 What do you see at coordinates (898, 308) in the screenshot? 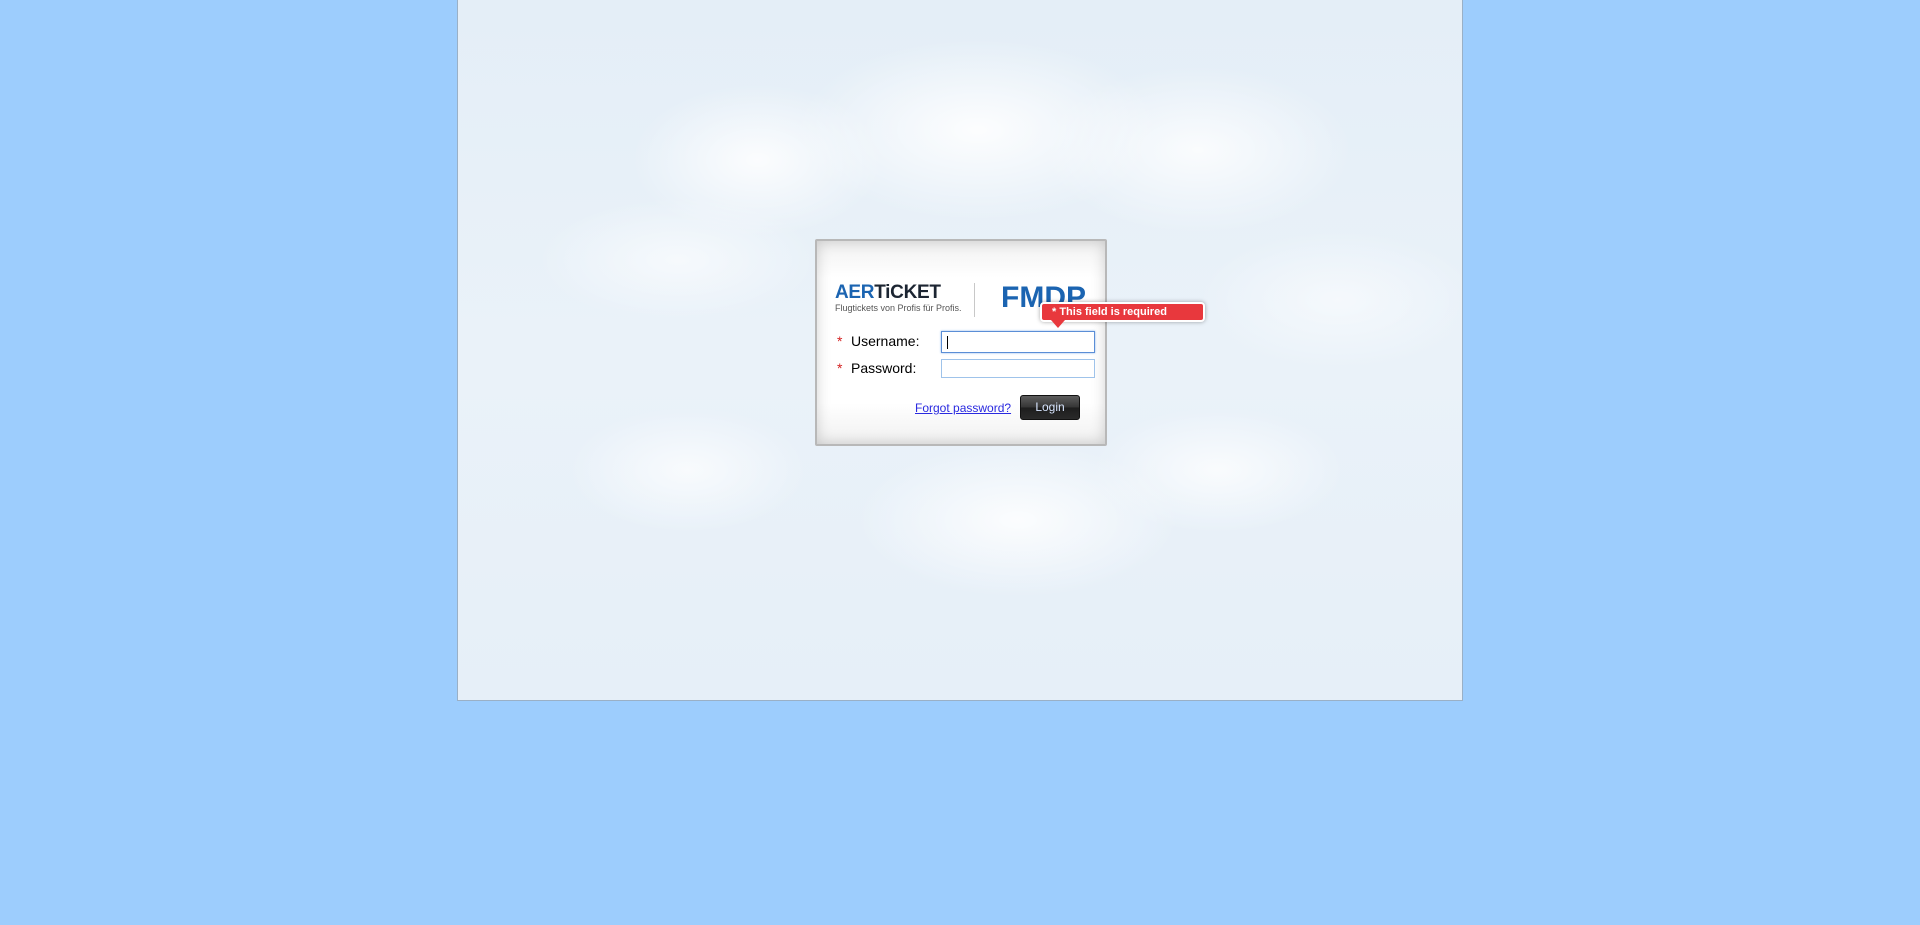
I see `logo-tagline: Flugtickets von Profis für Profis.` at bounding box center [898, 308].